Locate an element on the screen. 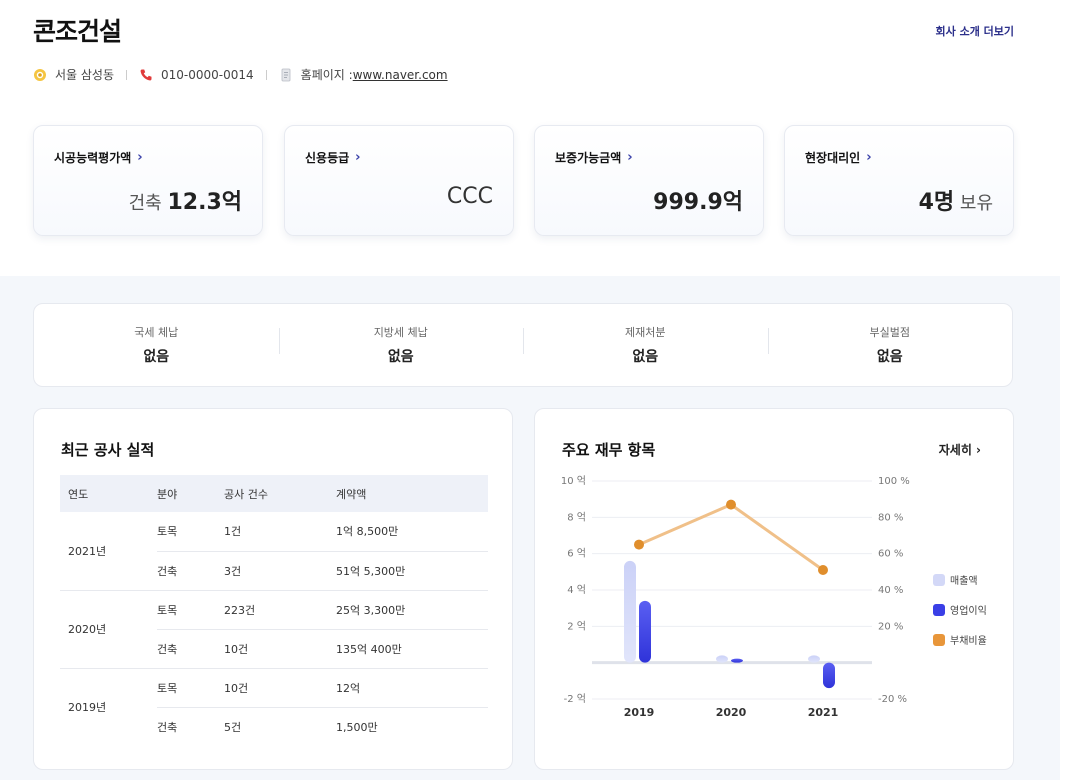 This screenshot has height=780, width=1079. phone-icon is located at coordinates (146, 75).